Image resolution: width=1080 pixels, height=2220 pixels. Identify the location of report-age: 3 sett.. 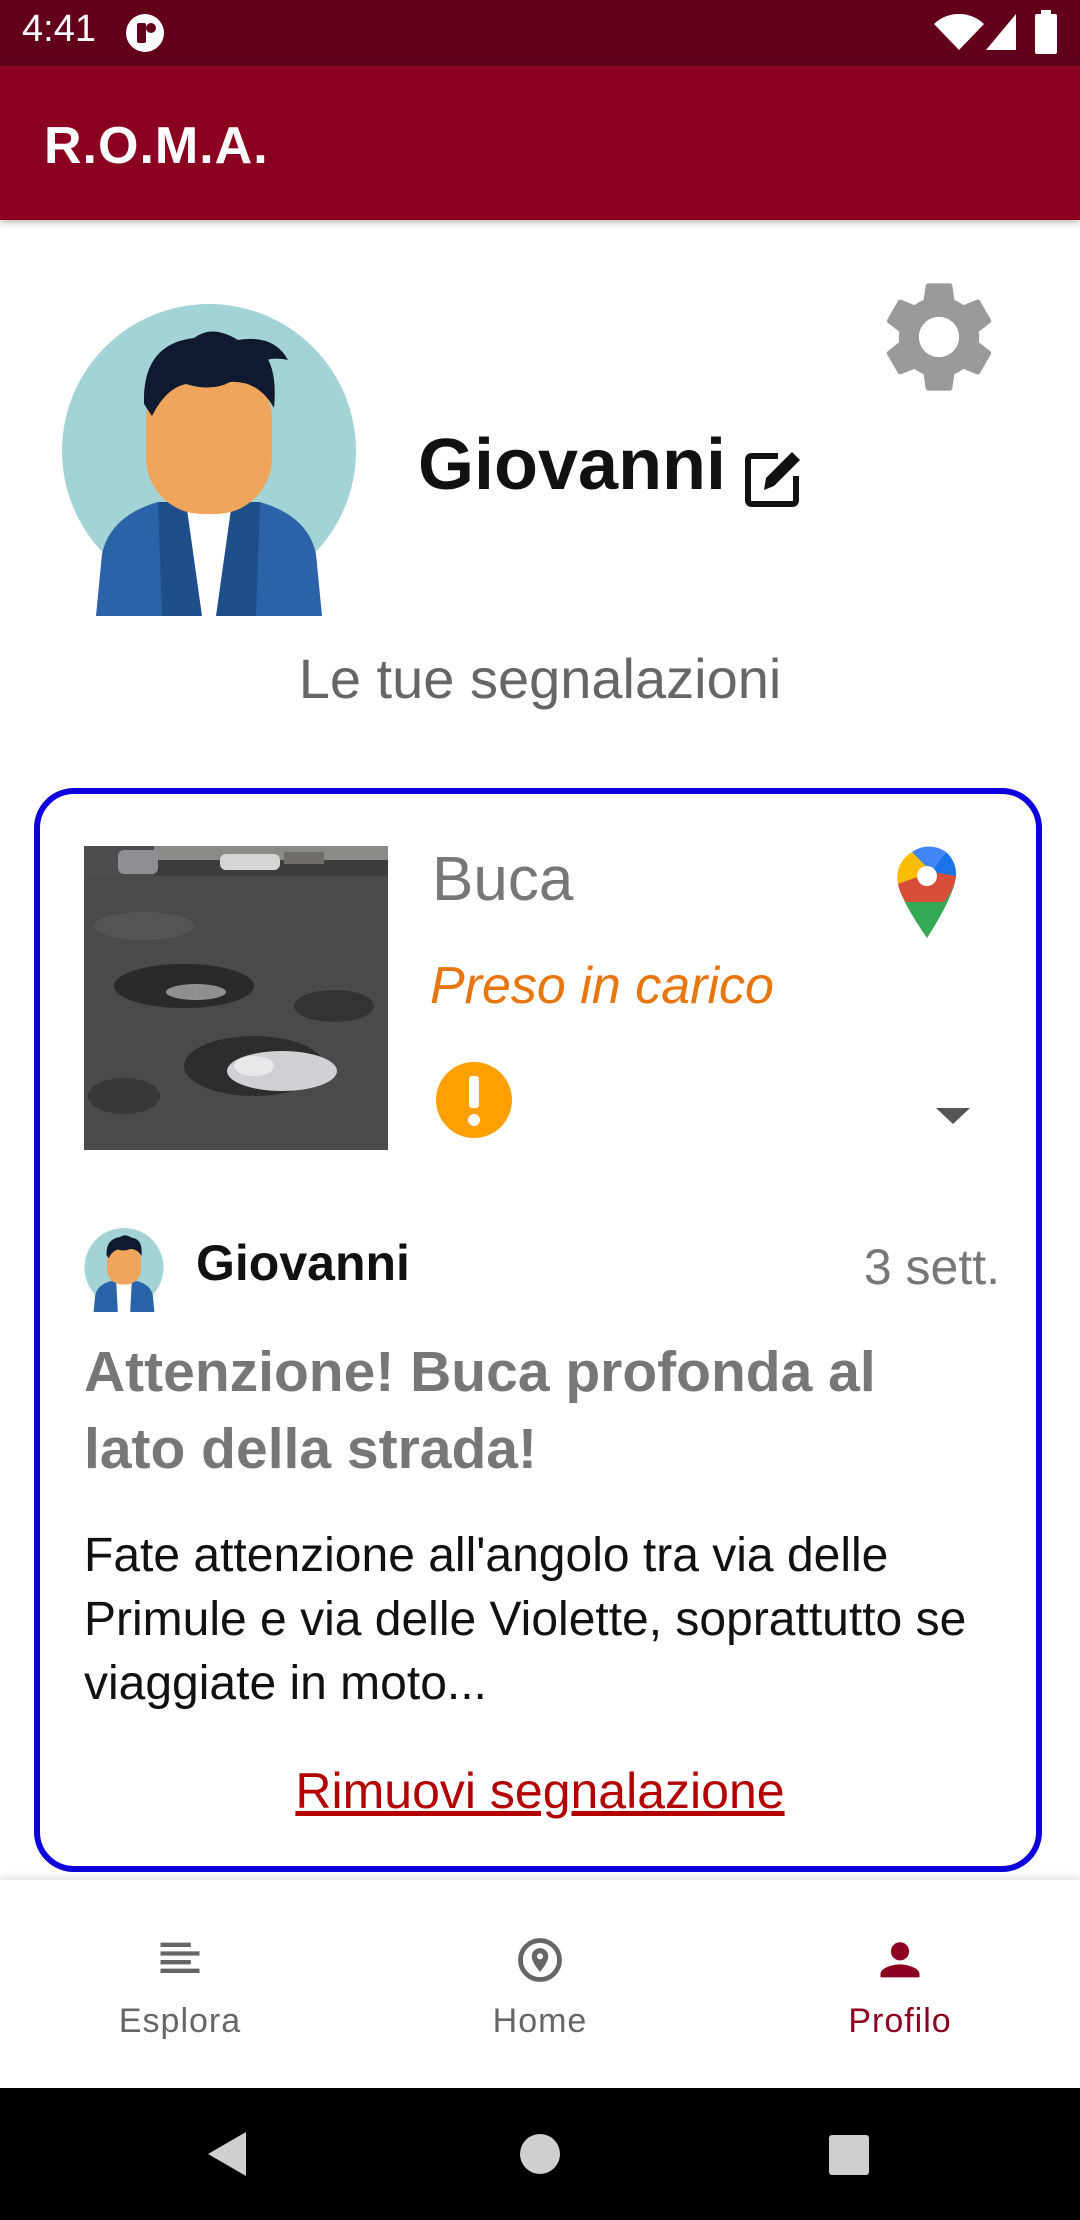
(931, 1267).